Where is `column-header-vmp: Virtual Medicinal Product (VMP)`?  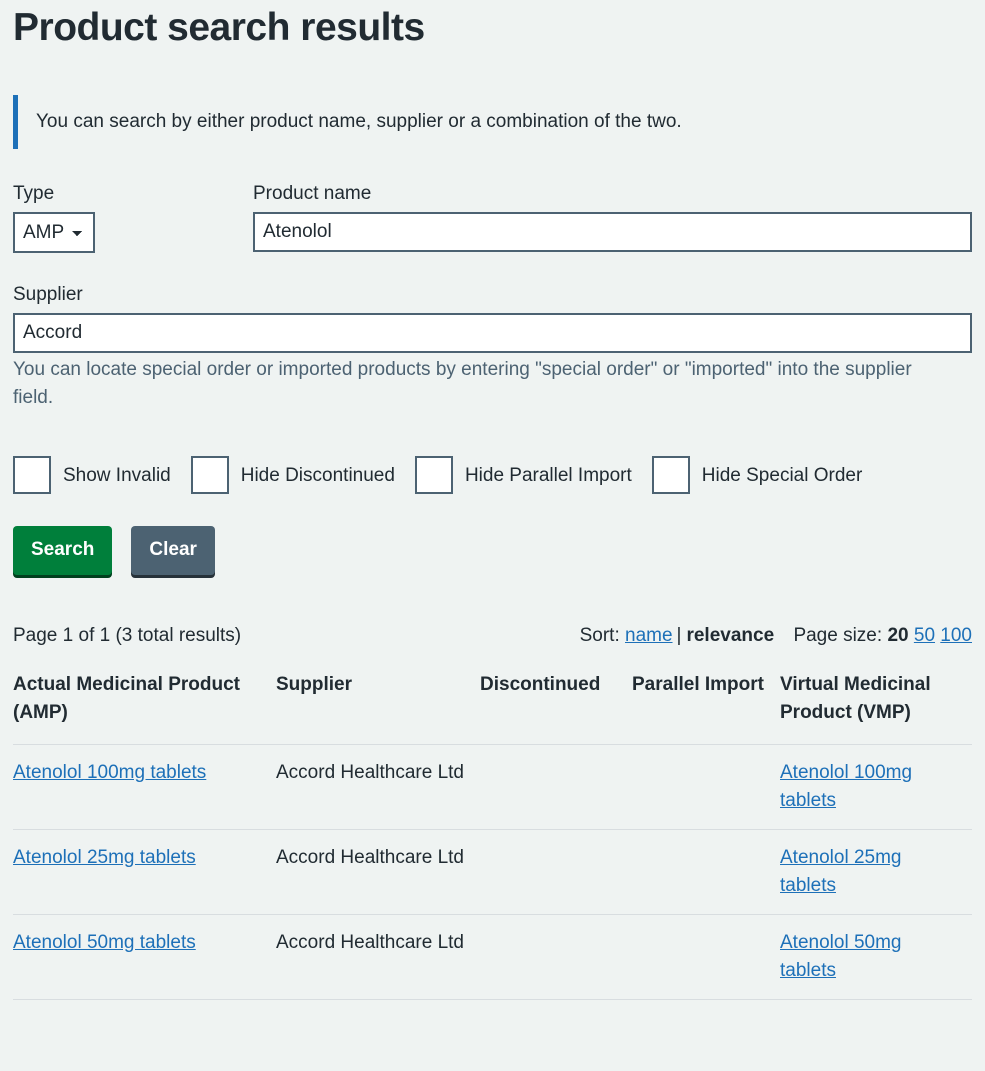
column-header-vmp: Virtual Medicinal Product (VMP) is located at coordinates (876, 708).